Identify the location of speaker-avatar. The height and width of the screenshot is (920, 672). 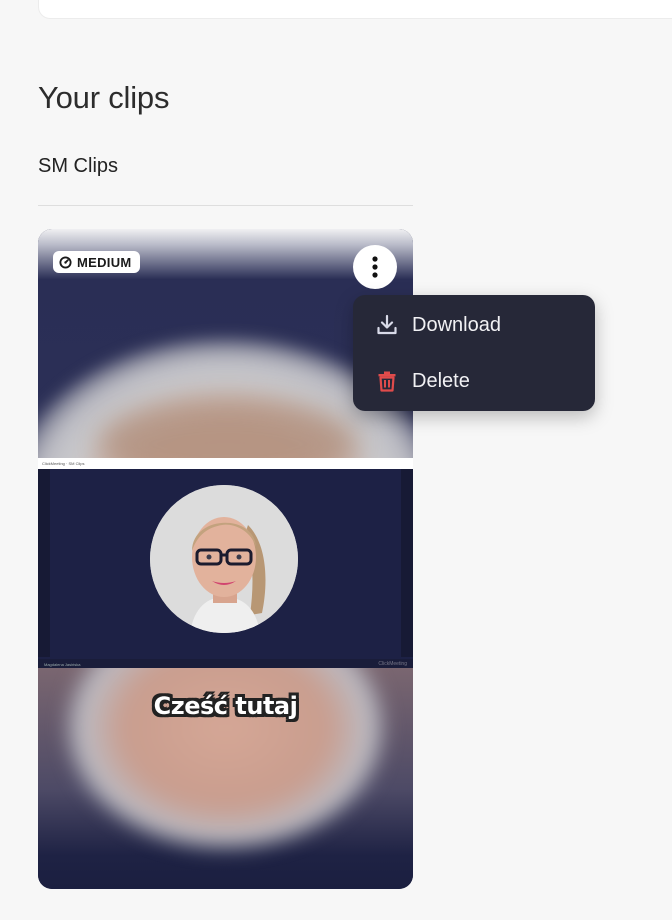
(224, 559).